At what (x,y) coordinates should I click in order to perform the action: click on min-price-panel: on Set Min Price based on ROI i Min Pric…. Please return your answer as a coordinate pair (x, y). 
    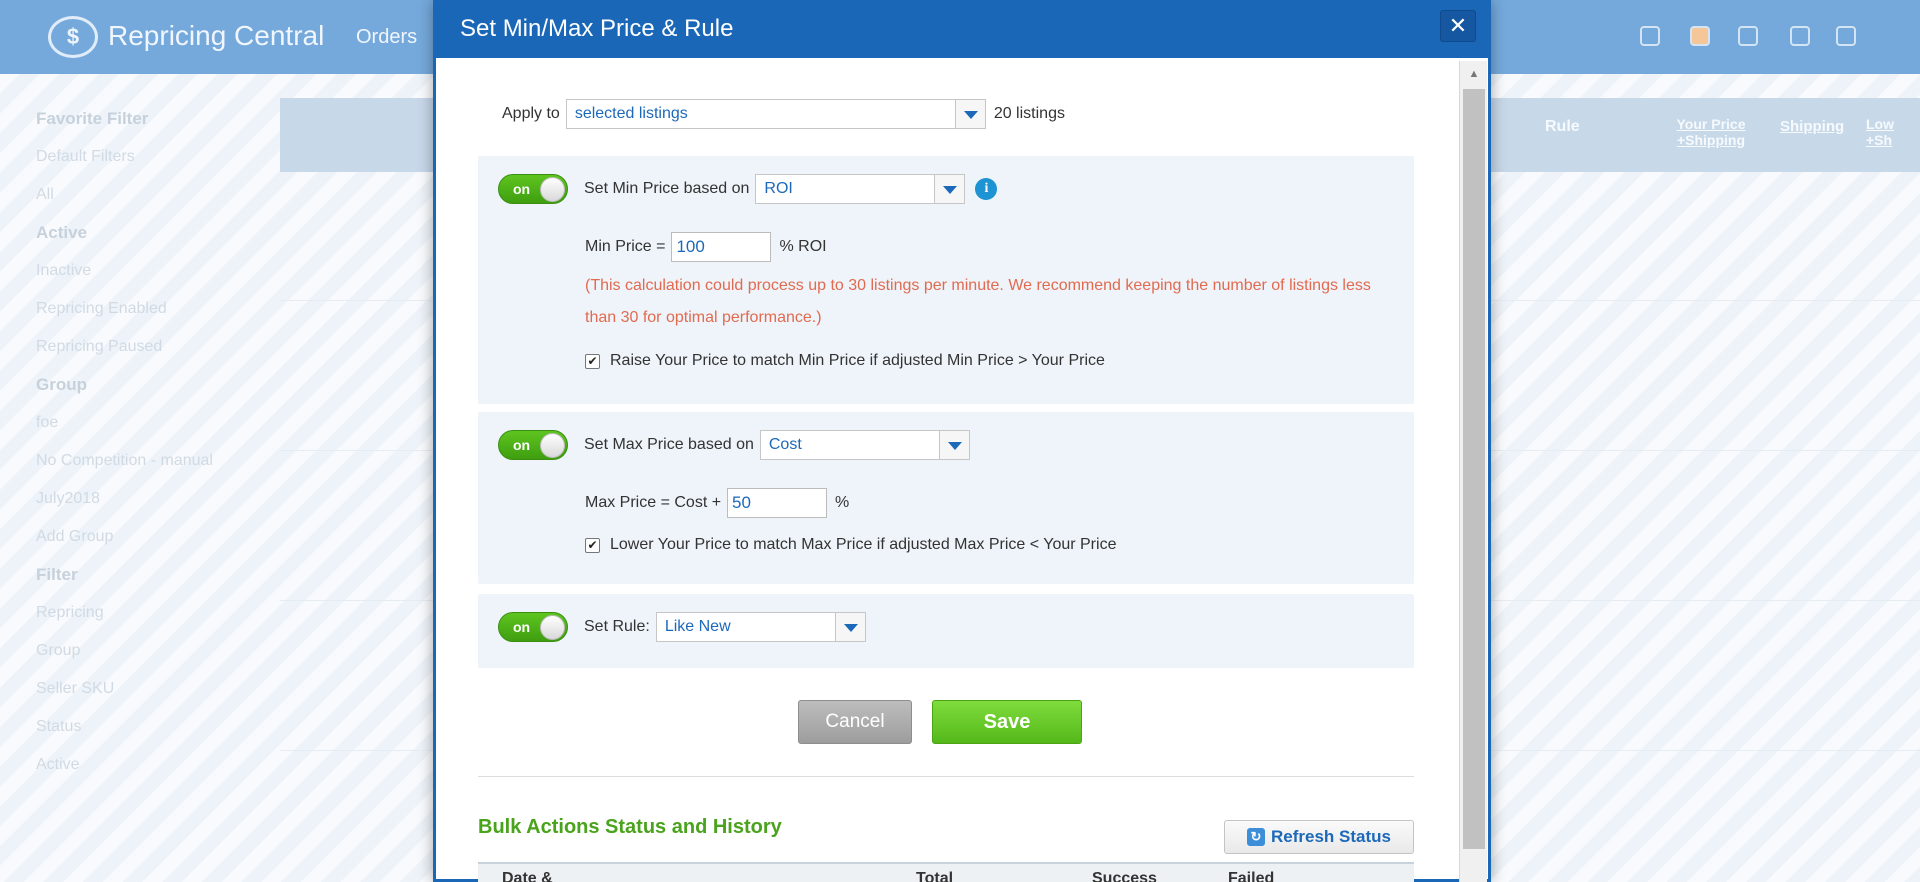
    Looking at the image, I should click on (946, 280).